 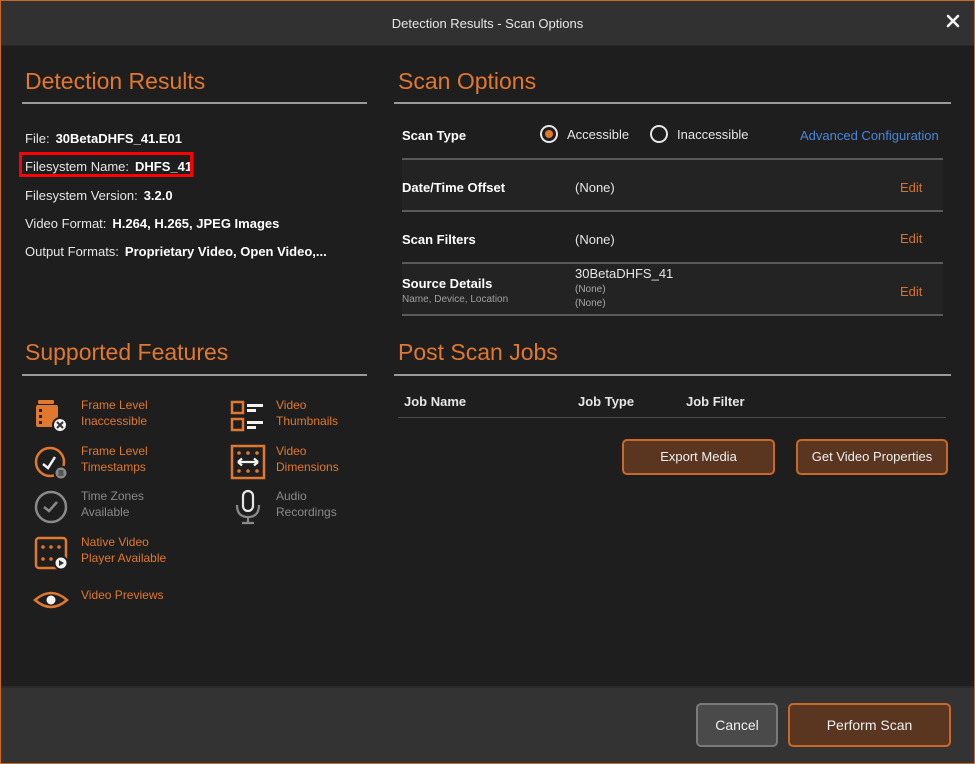 What do you see at coordinates (196, 223) in the screenshot?
I see `field-value: H.264, H.265, JPEG Images` at bounding box center [196, 223].